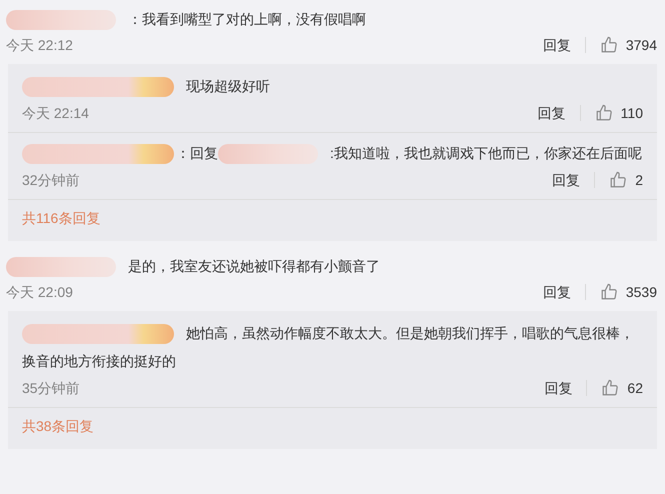 The height and width of the screenshot is (494, 665). I want to click on timestamp: 35分钟前, so click(51, 388).